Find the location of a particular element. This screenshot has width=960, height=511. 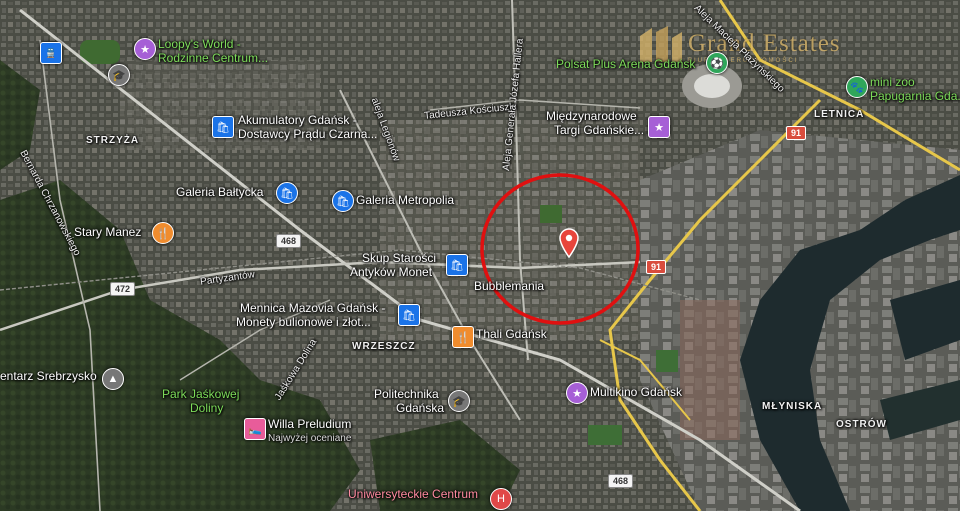

place-subname: Antyków Monet is located at coordinates (391, 272).